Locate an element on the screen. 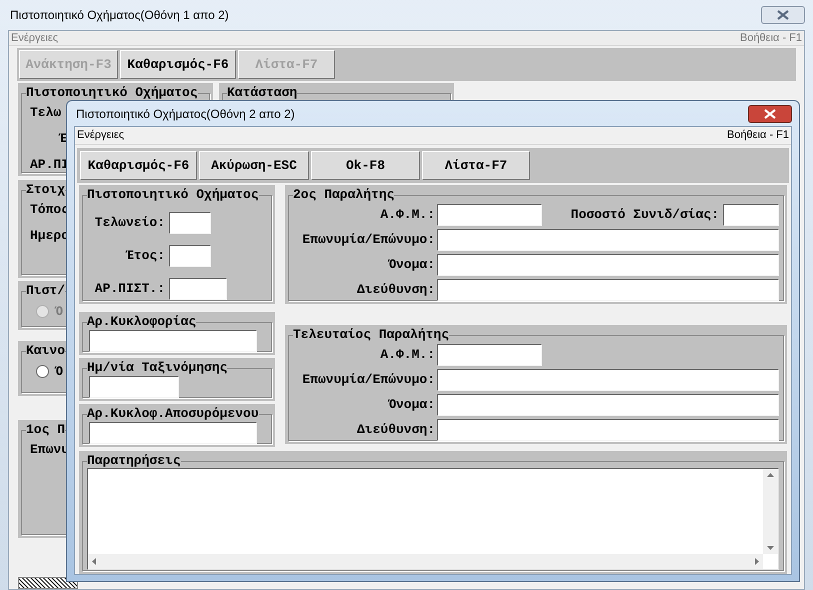 The width and height of the screenshot is (813, 590). hatched-bar is located at coordinates (48, 583).